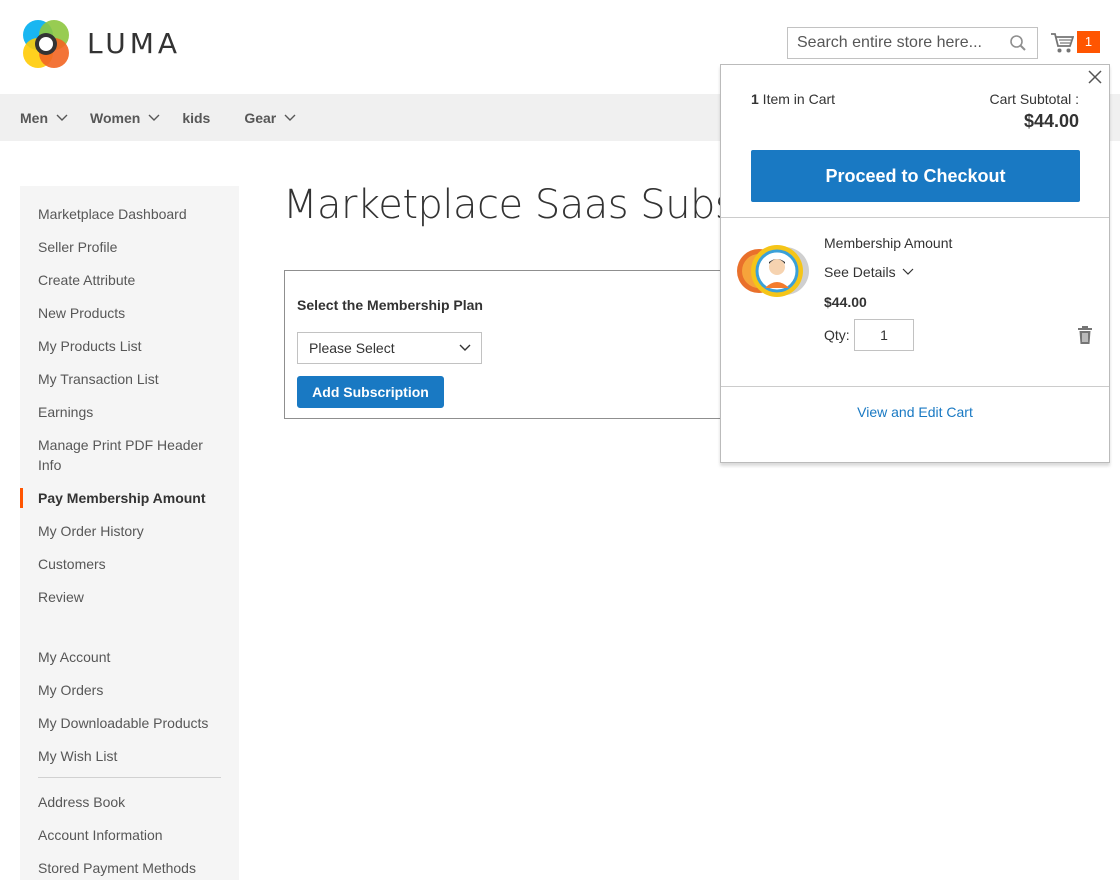  Describe the element at coordinates (129, 313) in the screenshot. I see `sidebar-item-new-products: New Products` at that location.